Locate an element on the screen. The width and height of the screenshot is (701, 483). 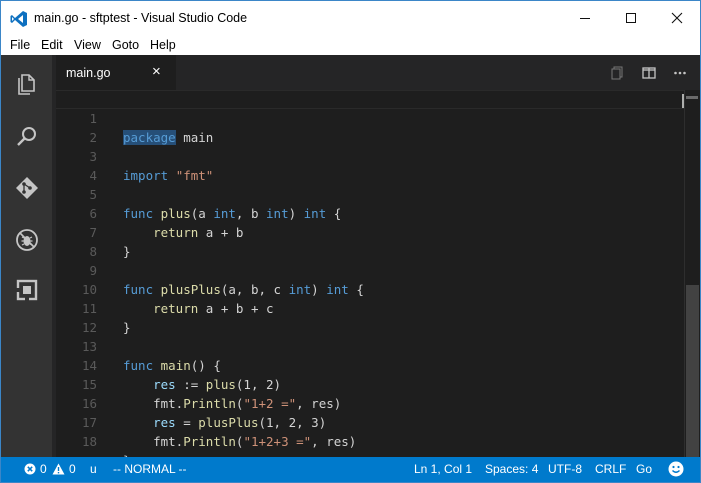
maximize-icon is located at coordinates (631, 18).